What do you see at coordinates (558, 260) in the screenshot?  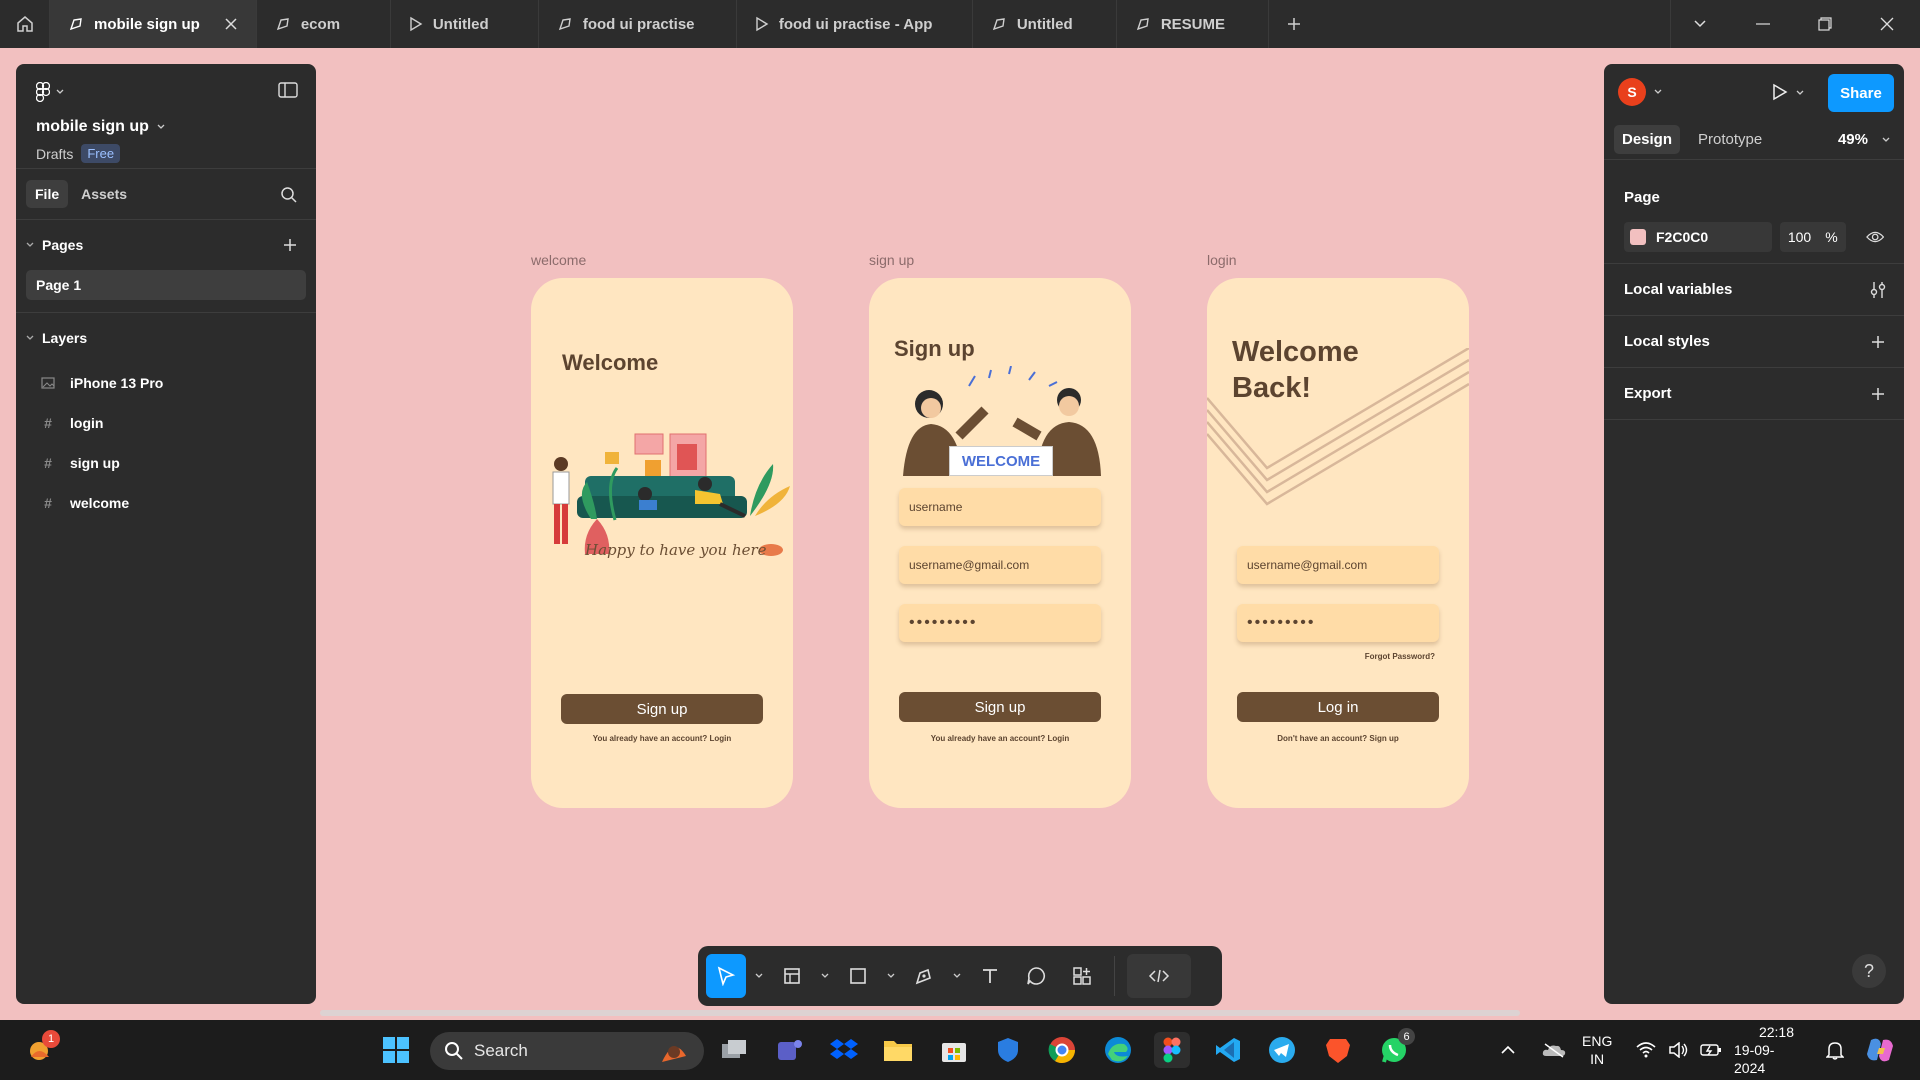 I see `frame-label-welcome: welcome` at bounding box center [558, 260].